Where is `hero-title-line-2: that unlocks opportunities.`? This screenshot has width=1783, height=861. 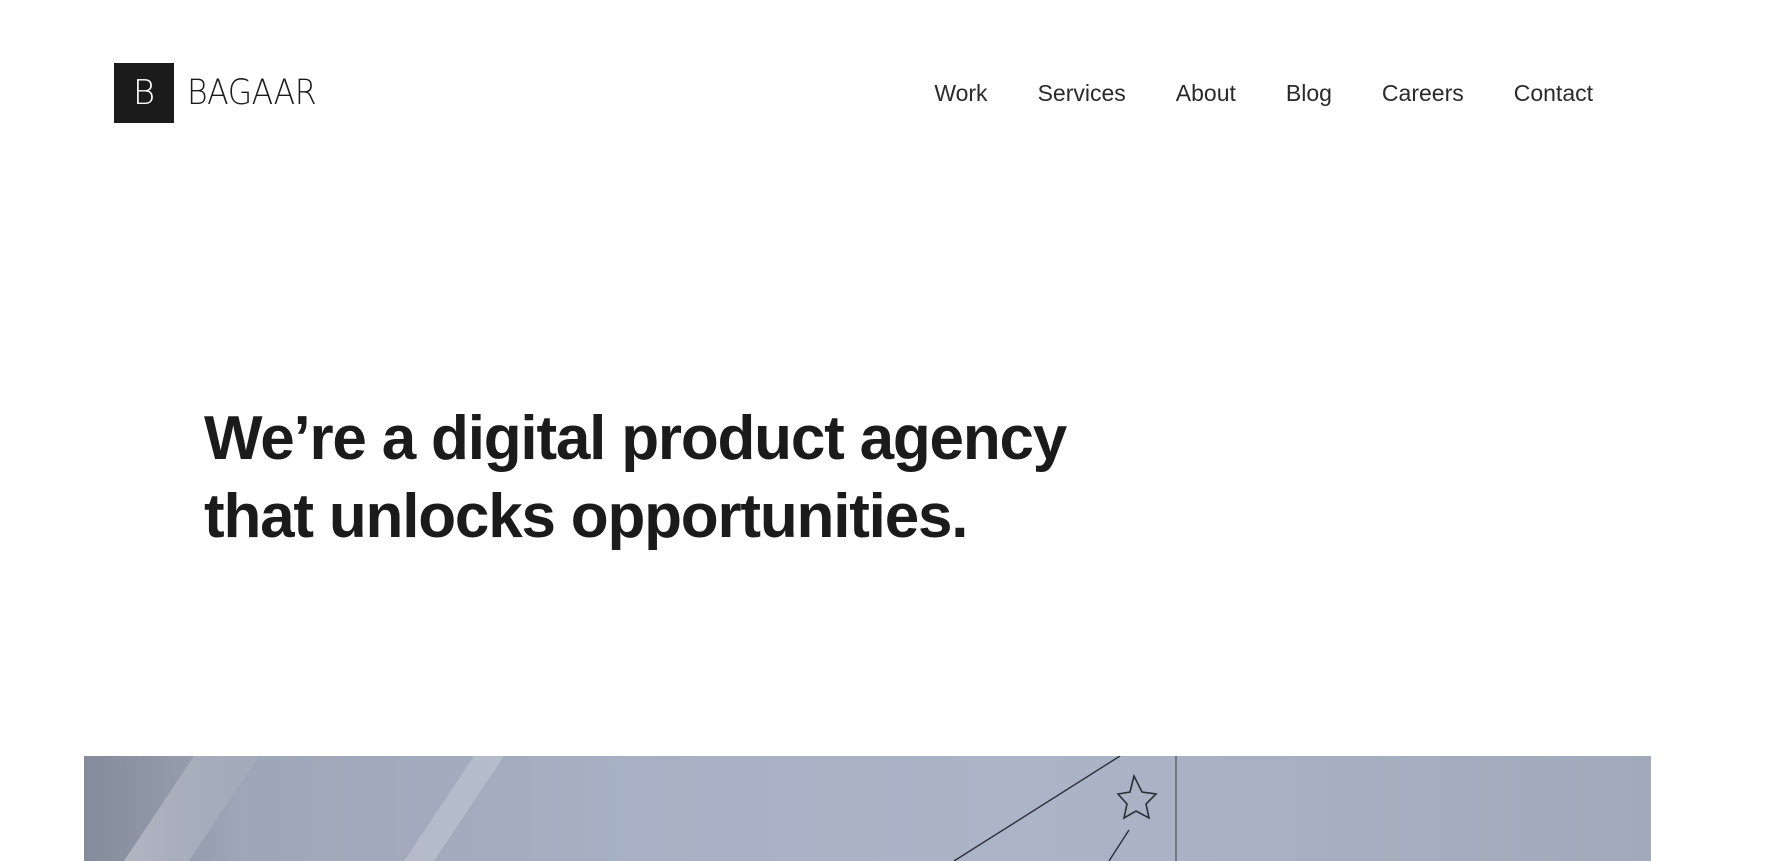 hero-title-line-2: that unlocks opportunities. is located at coordinates (586, 516).